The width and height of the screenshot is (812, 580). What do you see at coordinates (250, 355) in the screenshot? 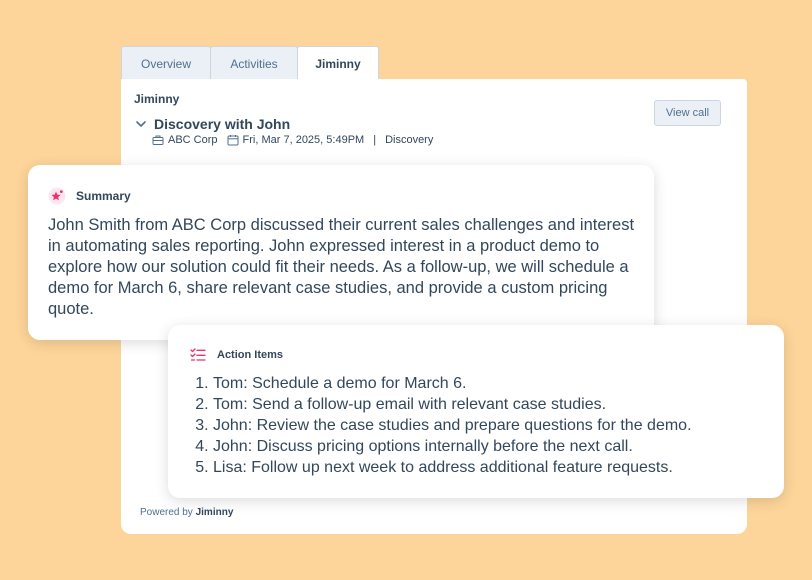
I see `action-items-label: Action Items` at bounding box center [250, 355].